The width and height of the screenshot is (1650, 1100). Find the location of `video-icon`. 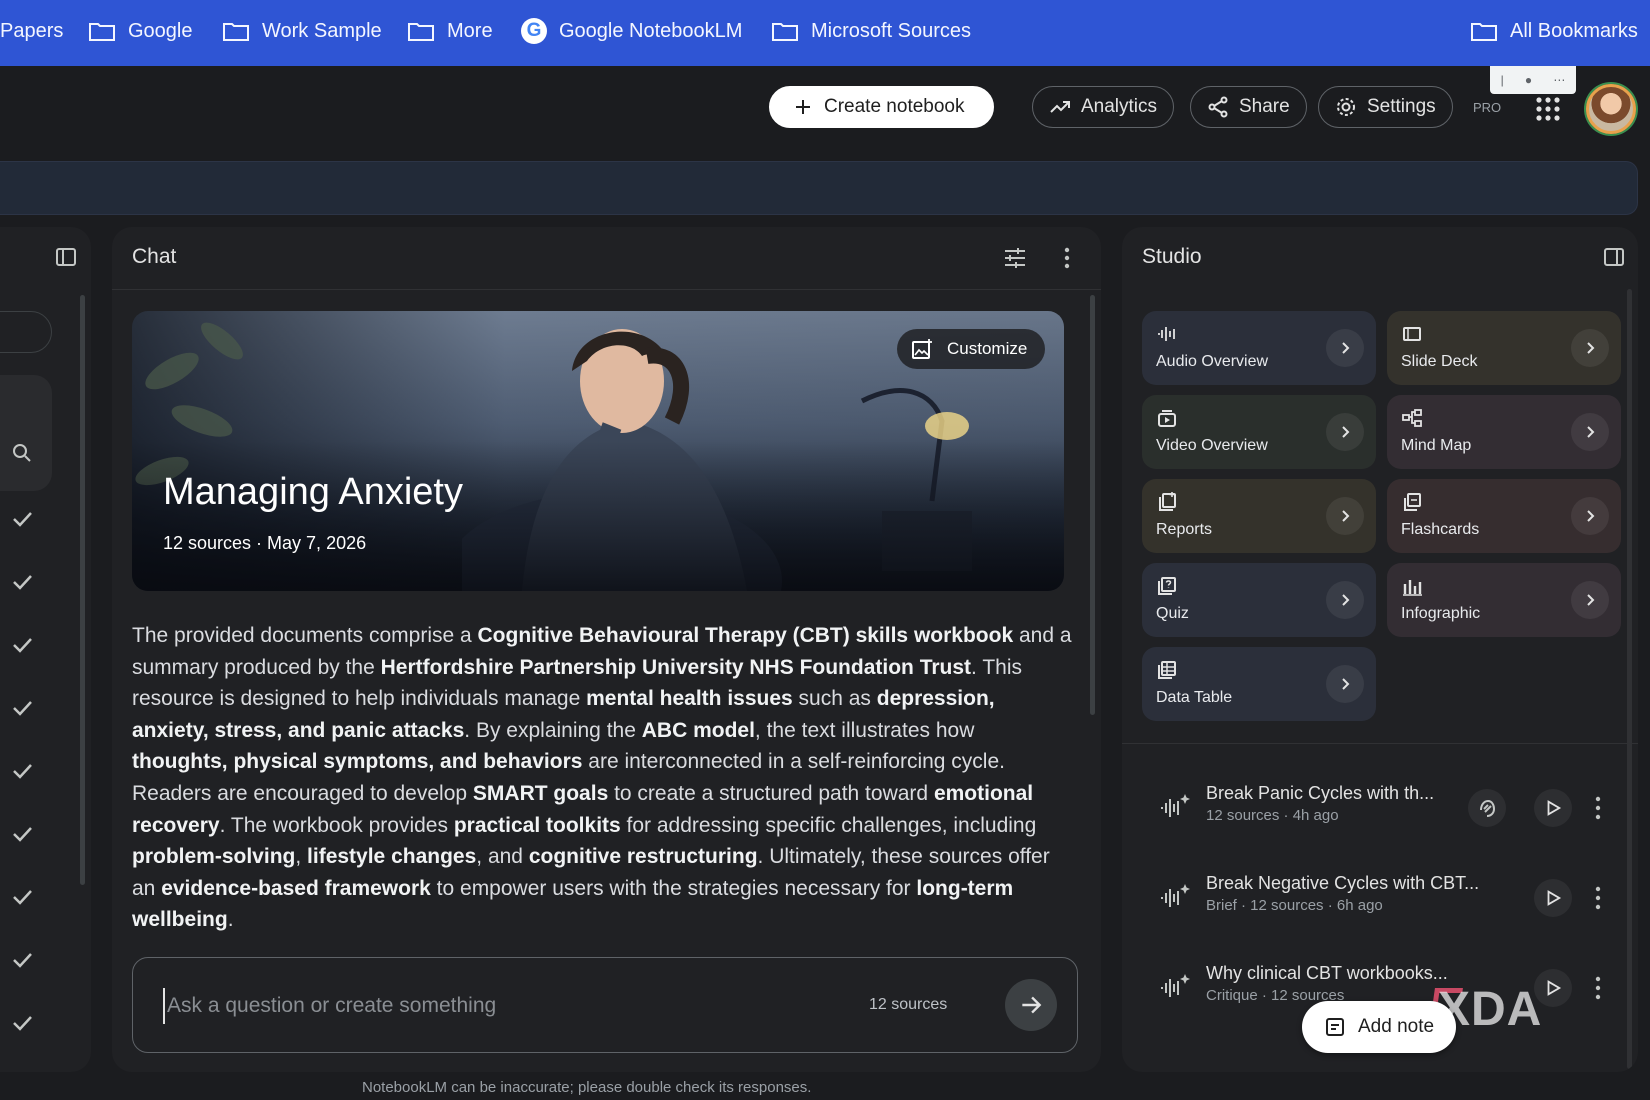

video-icon is located at coordinates (1167, 418).